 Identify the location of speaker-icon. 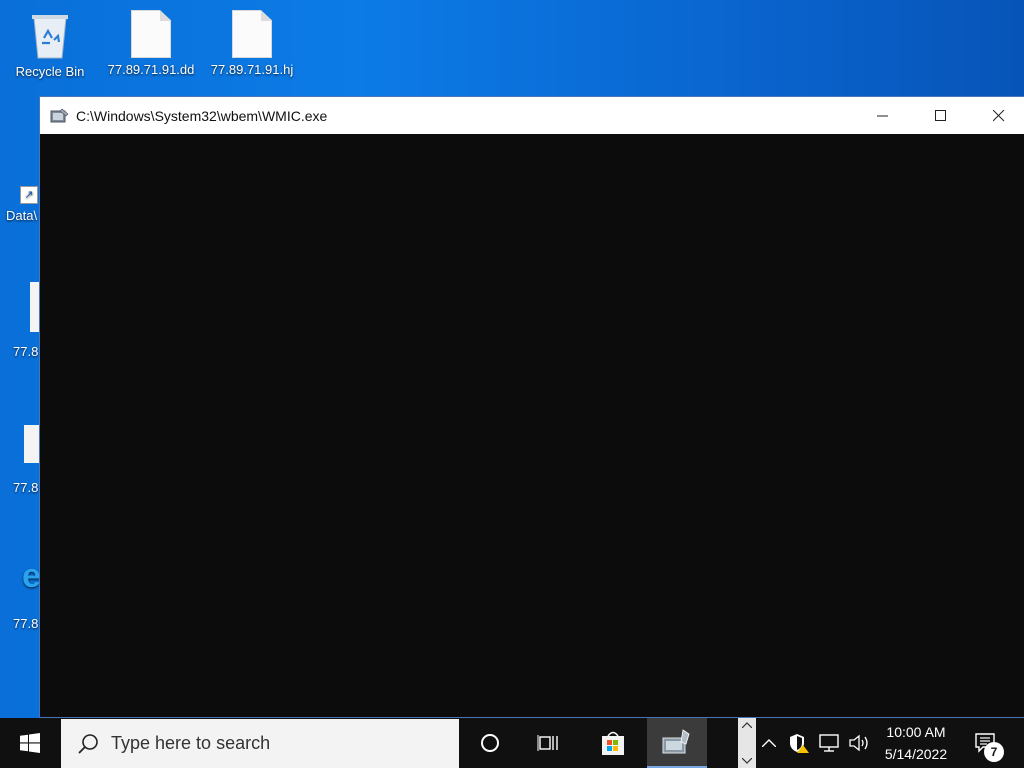
(858, 743).